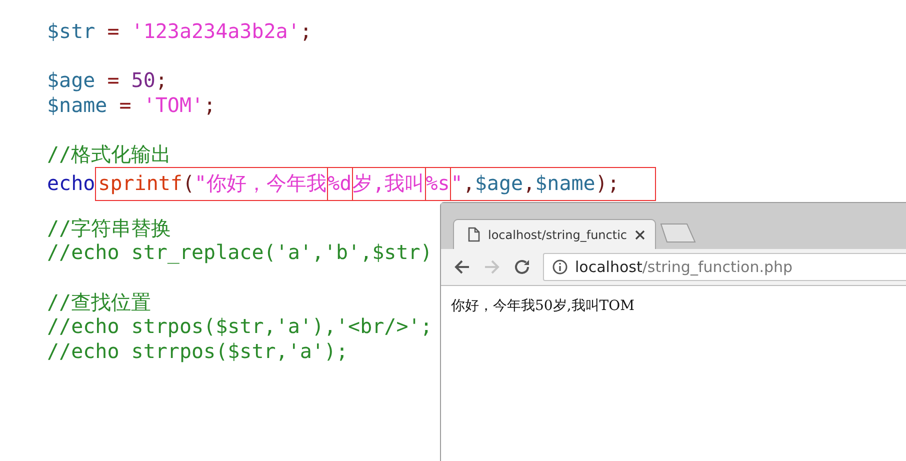  I want to click on code-comment: //查找位置, so click(99, 302).